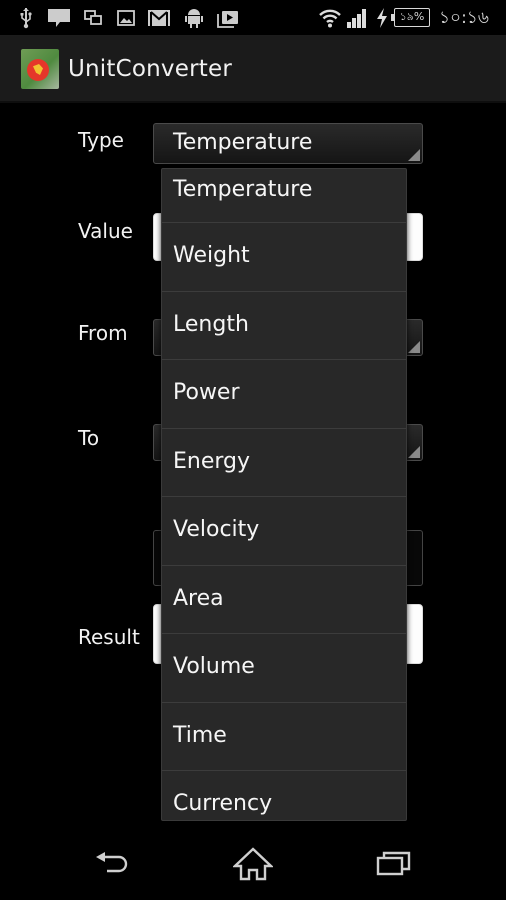 This screenshot has height=900, width=506. Describe the element at coordinates (103, 333) in the screenshot. I see `from-label: From` at that location.